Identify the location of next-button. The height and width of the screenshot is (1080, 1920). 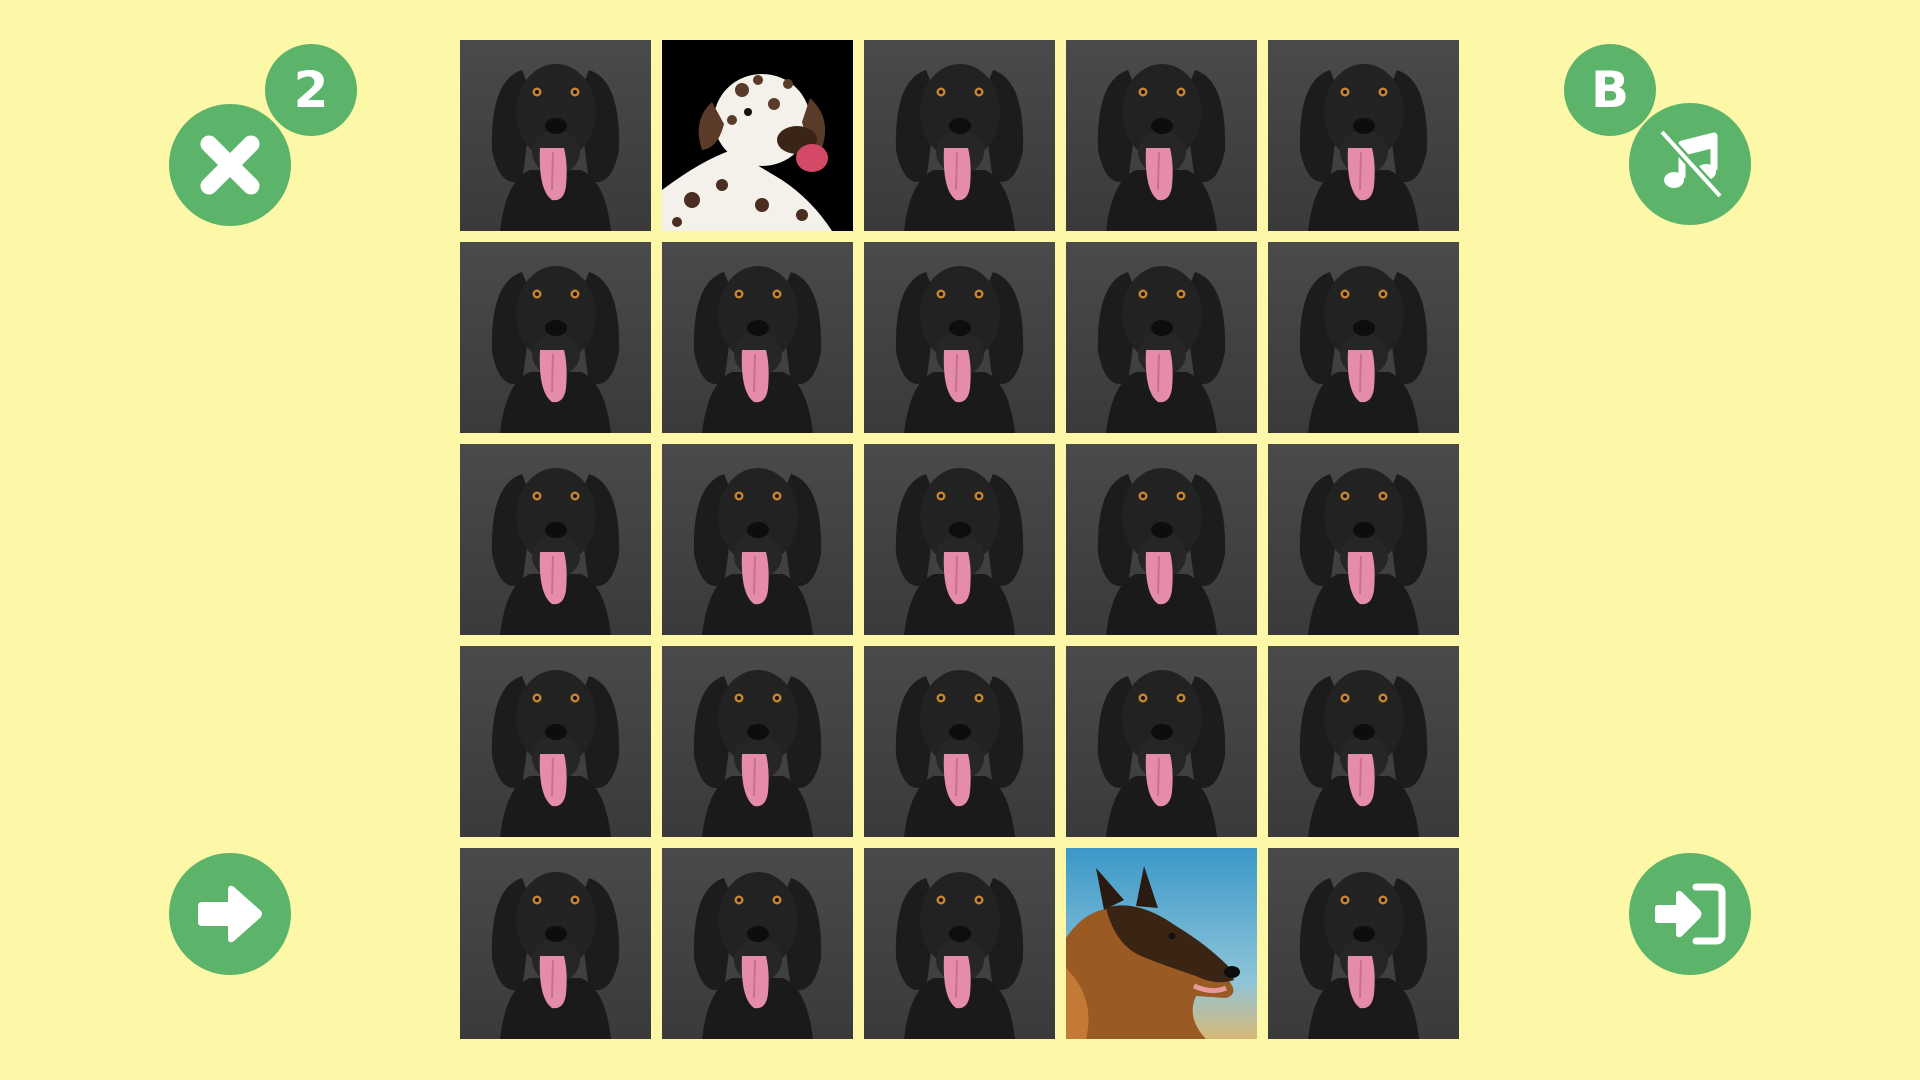
(230, 914).